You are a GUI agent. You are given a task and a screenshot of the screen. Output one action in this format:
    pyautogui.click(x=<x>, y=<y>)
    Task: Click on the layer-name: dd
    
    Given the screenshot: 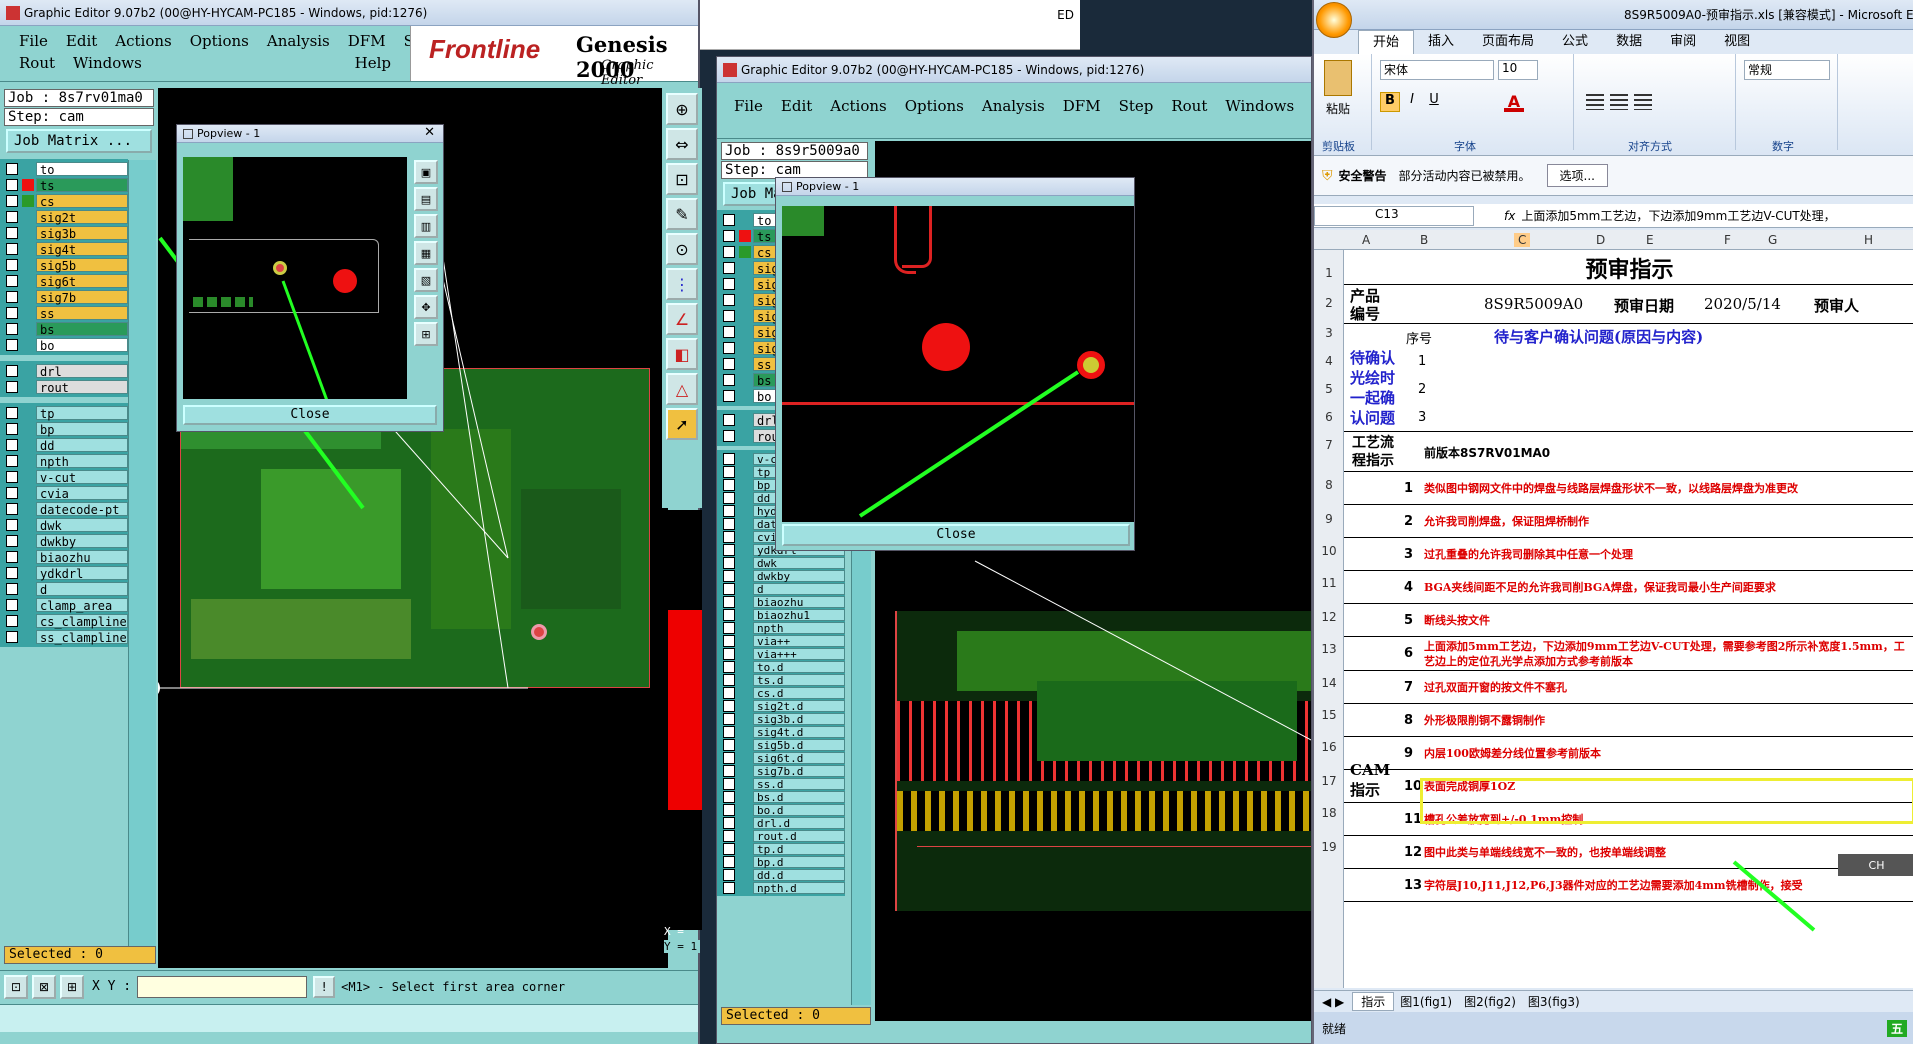 What is the action you would take?
    pyautogui.click(x=82, y=445)
    